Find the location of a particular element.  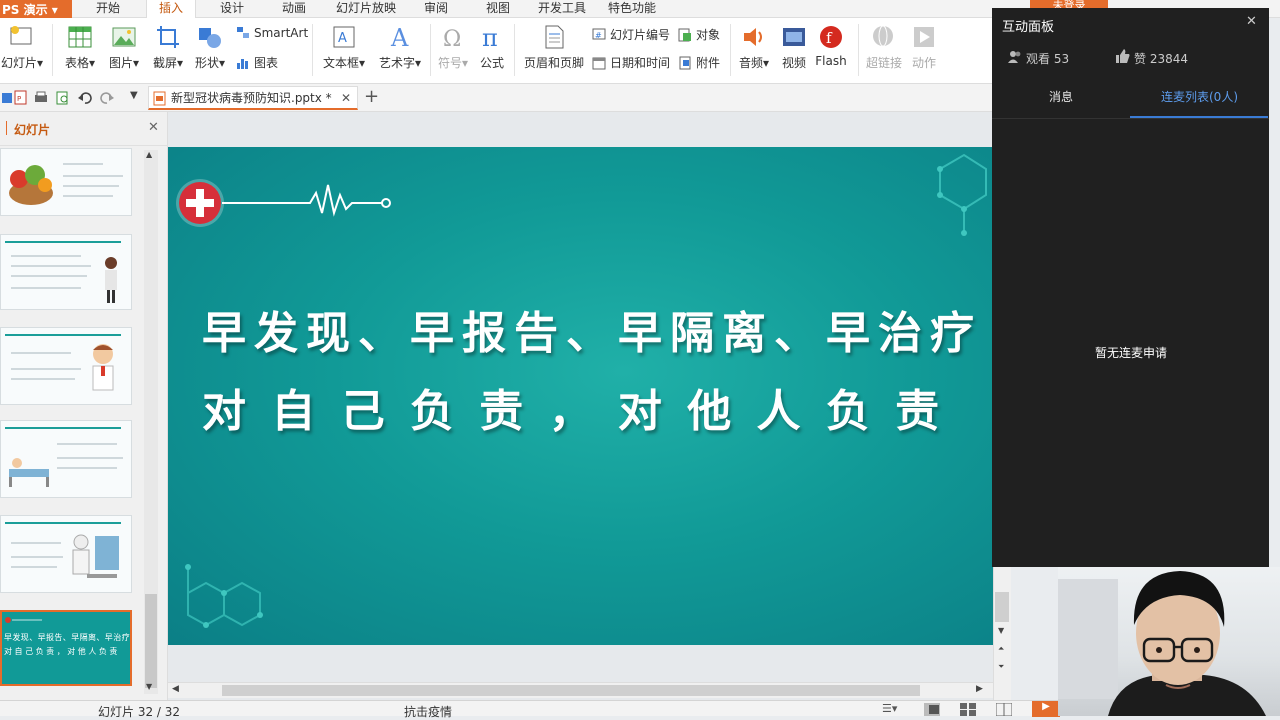

menu-special: 特色功能 is located at coordinates (632, 9).